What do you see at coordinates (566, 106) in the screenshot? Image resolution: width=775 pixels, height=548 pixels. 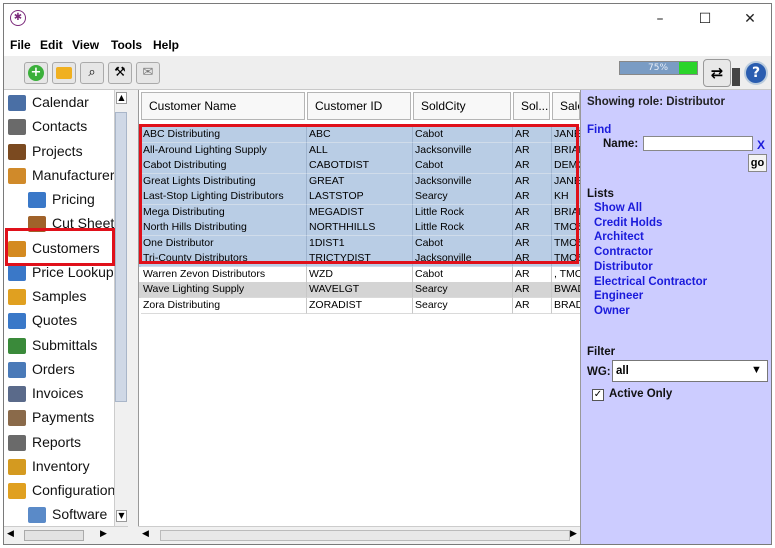 I see `column-header: Sale` at bounding box center [566, 106].